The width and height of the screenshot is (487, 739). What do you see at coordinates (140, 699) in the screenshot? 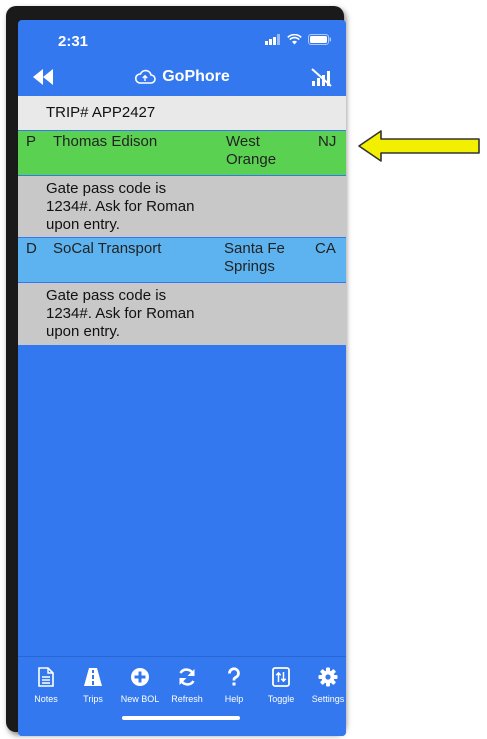
I see `tab-label: New BOL` at bounding box center [140, 699].